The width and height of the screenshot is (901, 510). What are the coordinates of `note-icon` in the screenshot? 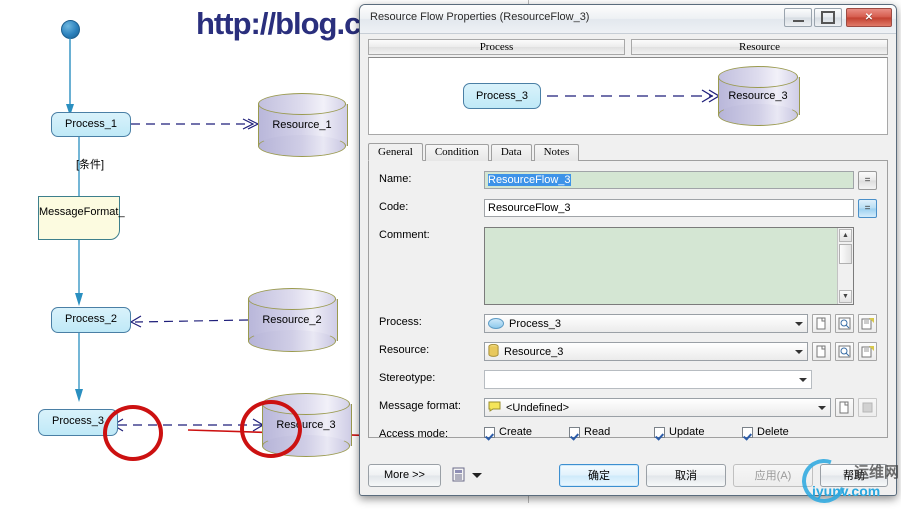 It's located at (494, 408).